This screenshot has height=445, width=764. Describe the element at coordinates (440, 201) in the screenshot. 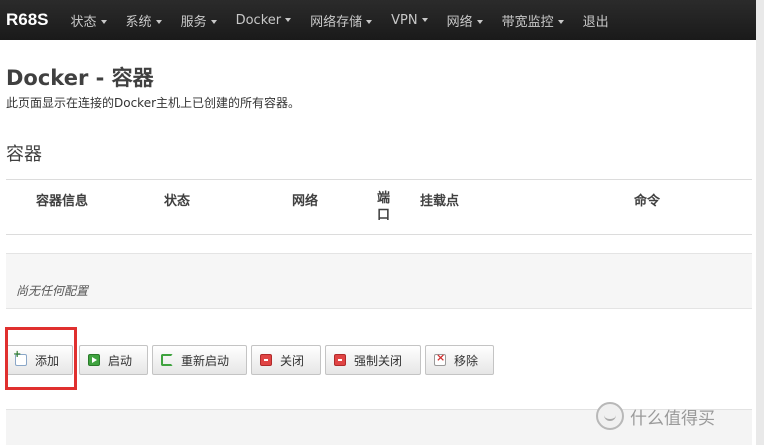

I see `column-header-mounts: 挂载点` at that location.